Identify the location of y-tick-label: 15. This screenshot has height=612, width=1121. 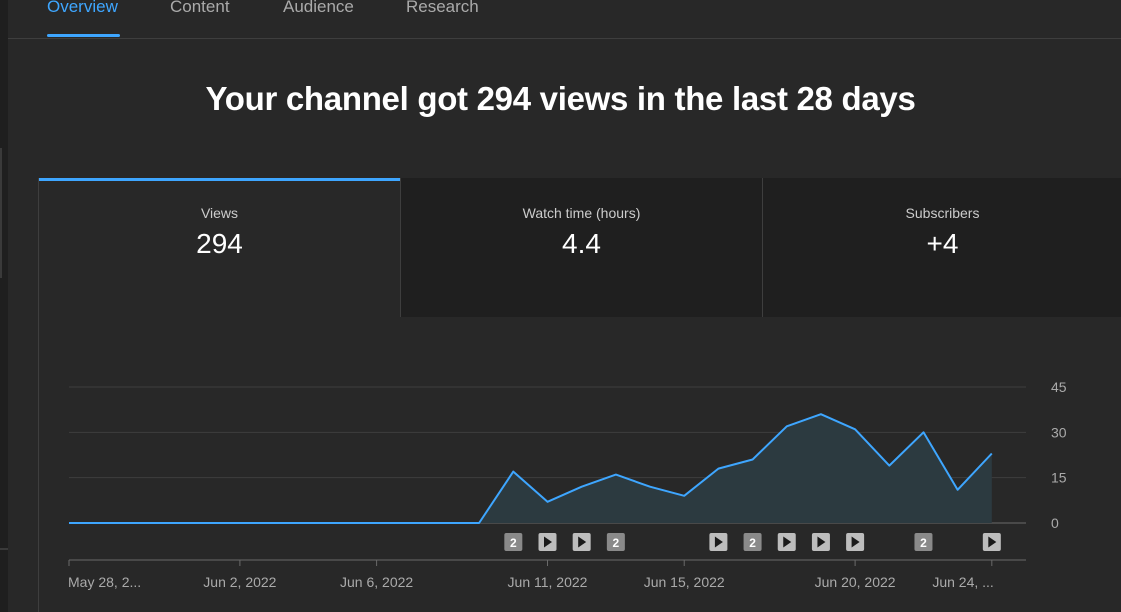
(1059, 478).